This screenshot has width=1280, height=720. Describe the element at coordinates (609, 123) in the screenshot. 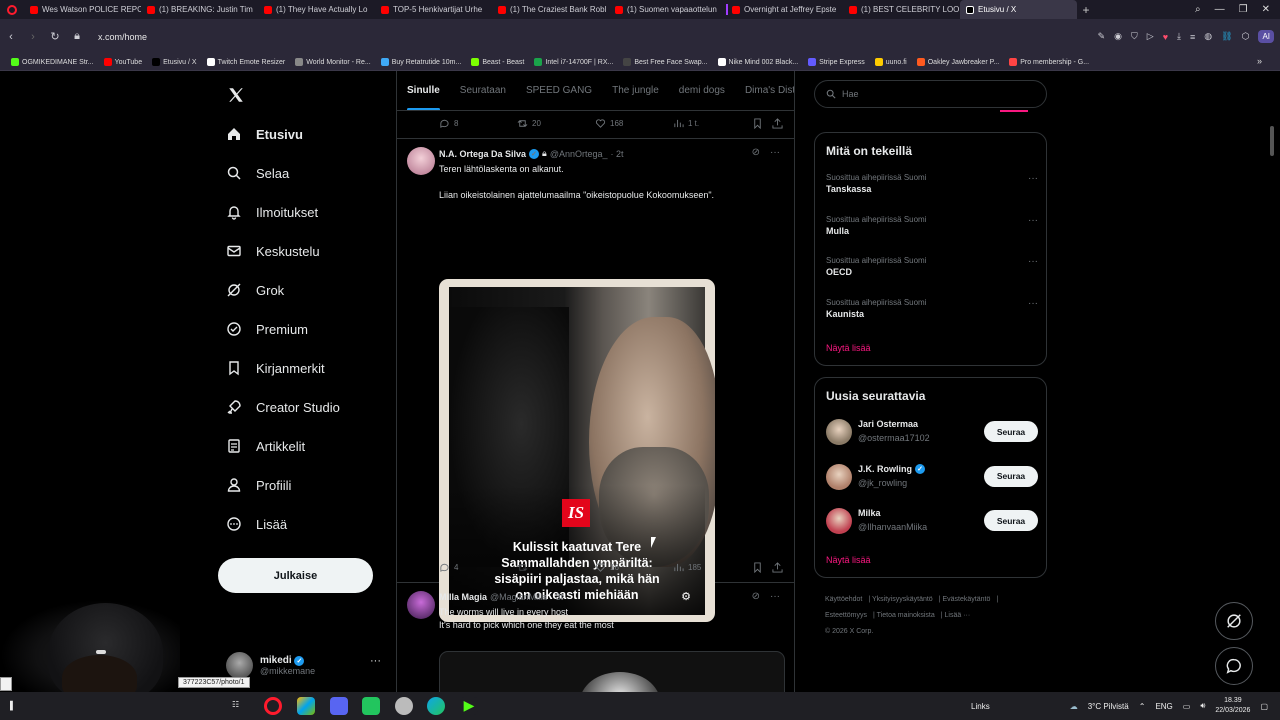

I see `like-button: 168` at that location.